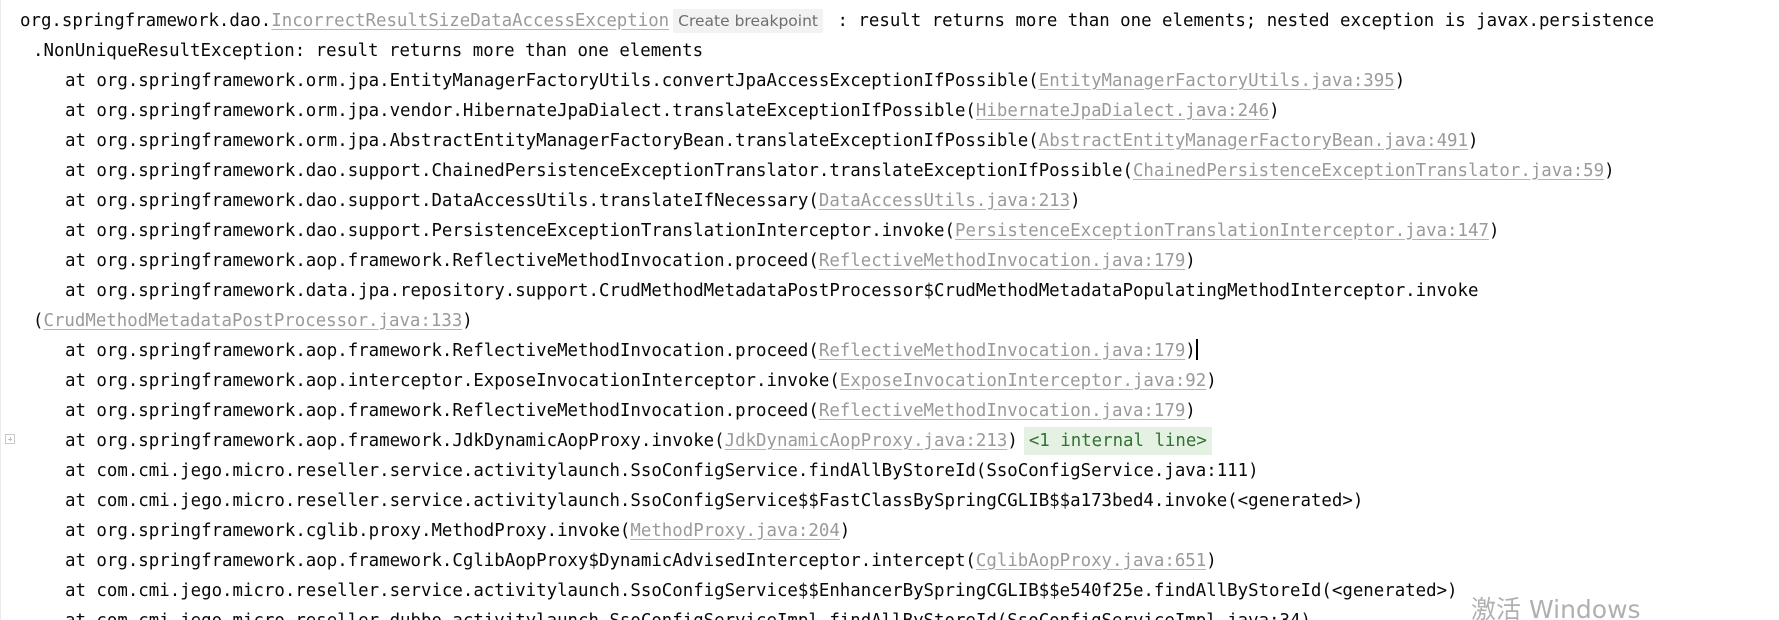 The image size is (1779, 620). What do you see at coordinates (1091, 561) in the screenshot?
I see `source-link: CglibAopProxy.java:651` at bounding box center [1091, 561].